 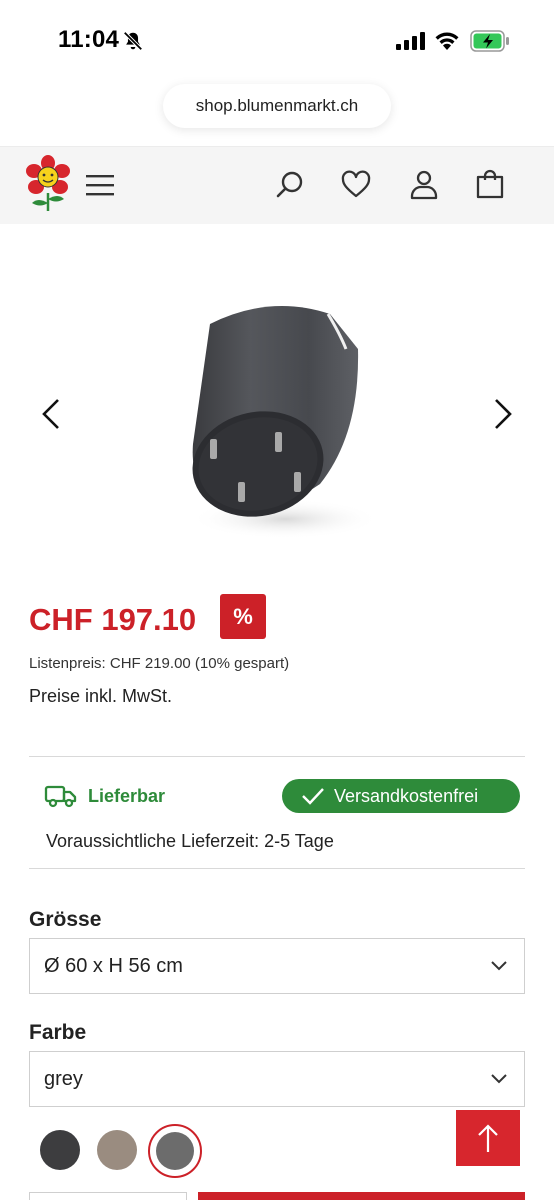 I want to click on add-to-cart-button, so click(x=361, y=1196).